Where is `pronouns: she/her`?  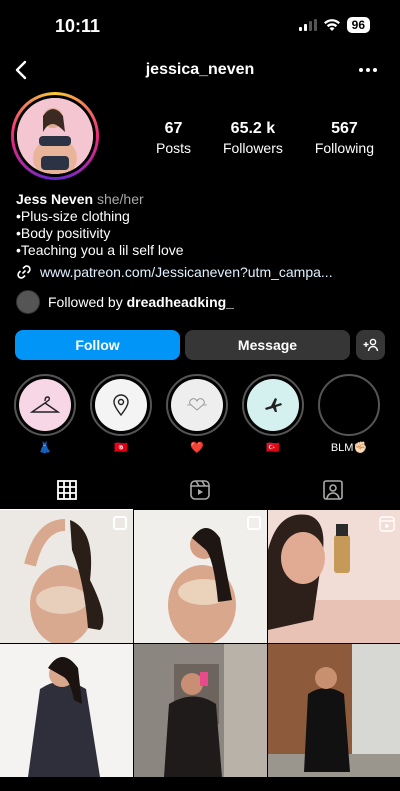
pronouns: she/her is located at coordinates (120, 199).